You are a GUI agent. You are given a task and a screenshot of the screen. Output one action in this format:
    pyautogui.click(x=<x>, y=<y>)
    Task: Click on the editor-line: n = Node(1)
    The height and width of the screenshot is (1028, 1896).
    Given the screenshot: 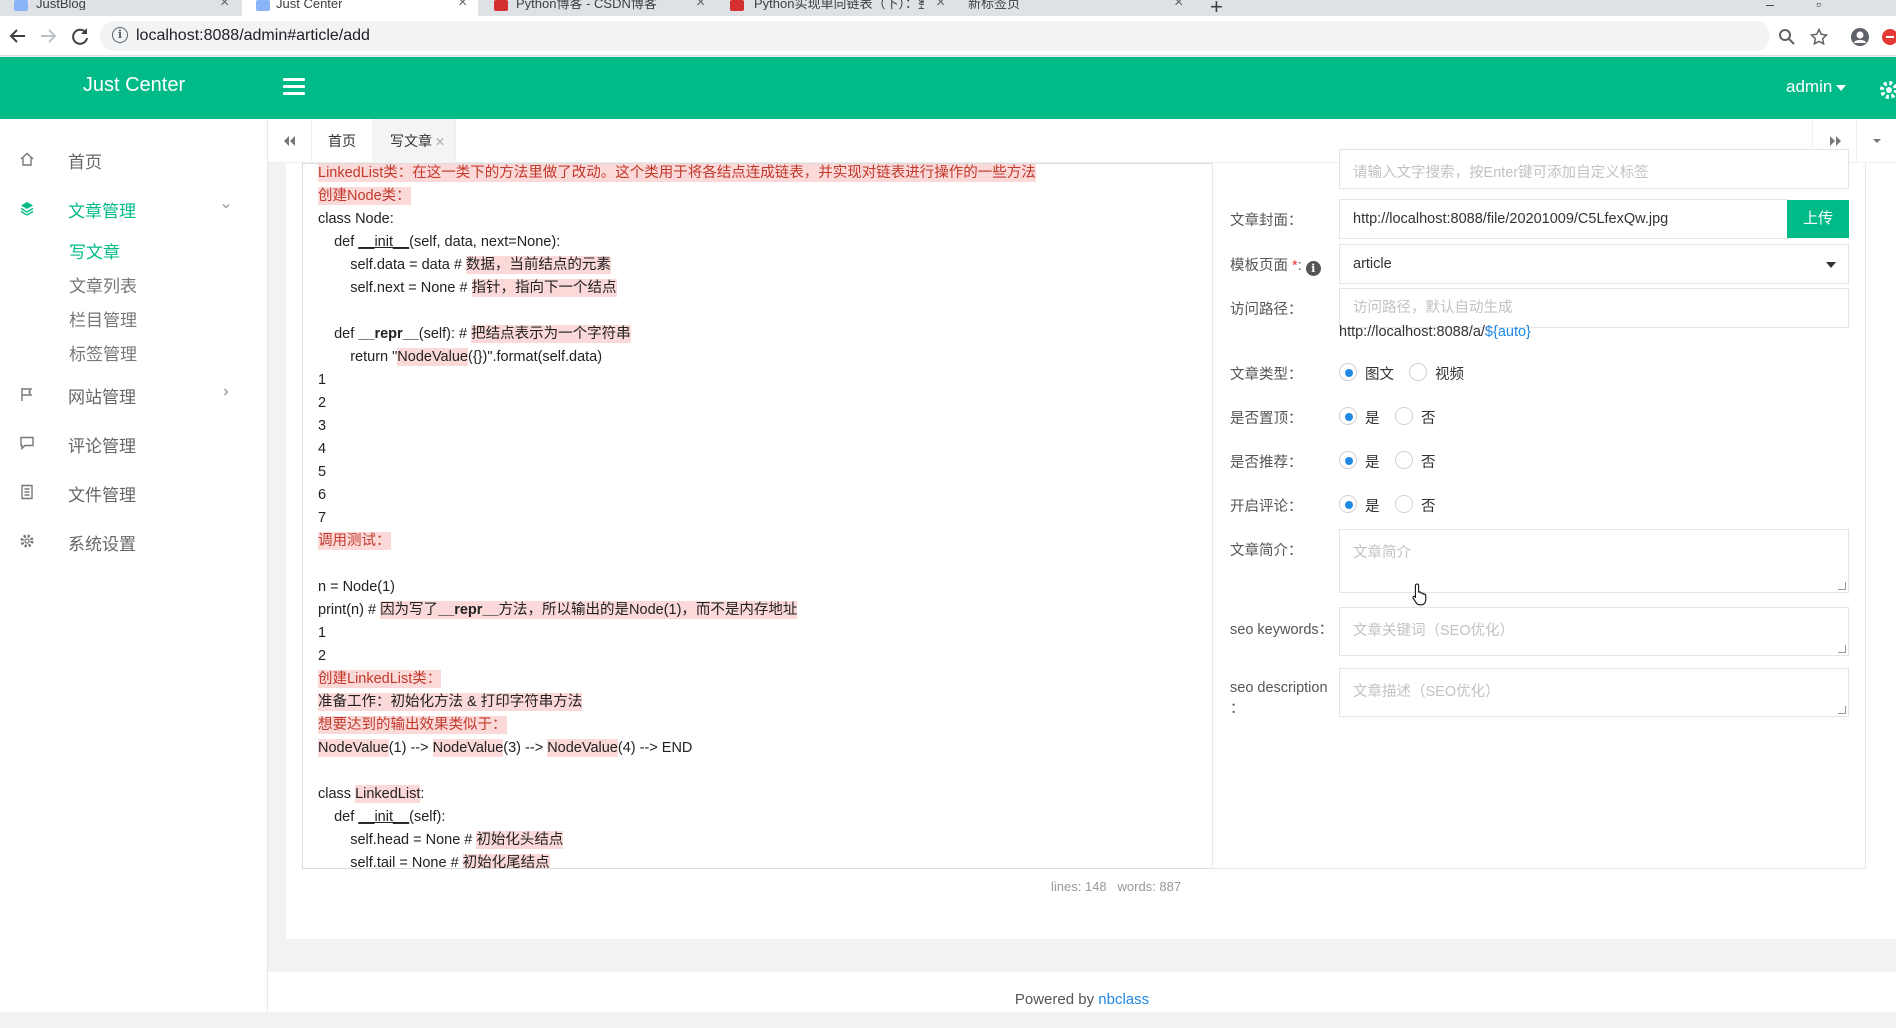 What is the action you would take?
    pyautogui.click(x=768, y=587)
    